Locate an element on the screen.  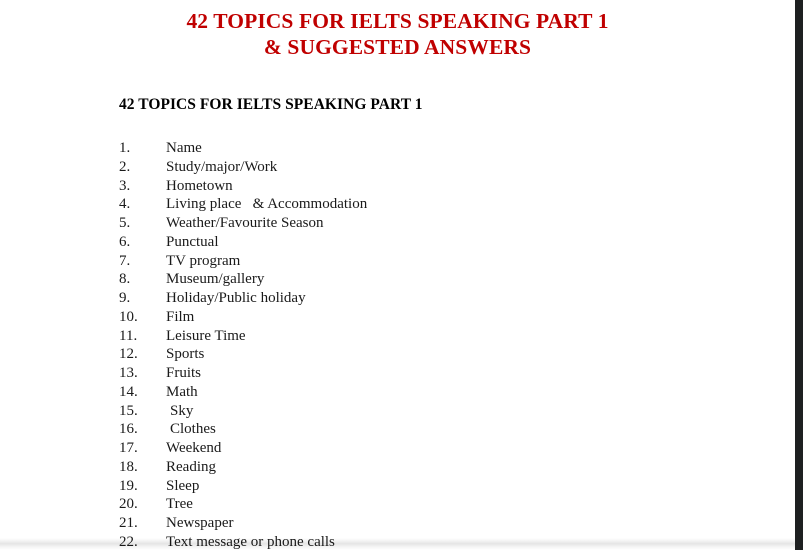
topic-label: Holiday/Public holiday is located at coordinates (236, 298).